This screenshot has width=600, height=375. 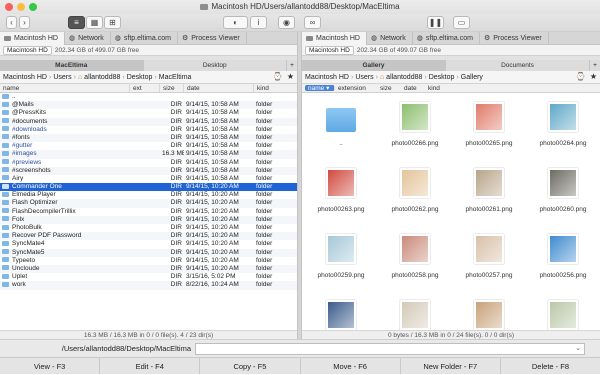 What do you see at coordinates (514, 38) in the screenshot?
I see `tab-right-process-viewer: ⚙ Process Viewer` at bounding box center [514, 38].